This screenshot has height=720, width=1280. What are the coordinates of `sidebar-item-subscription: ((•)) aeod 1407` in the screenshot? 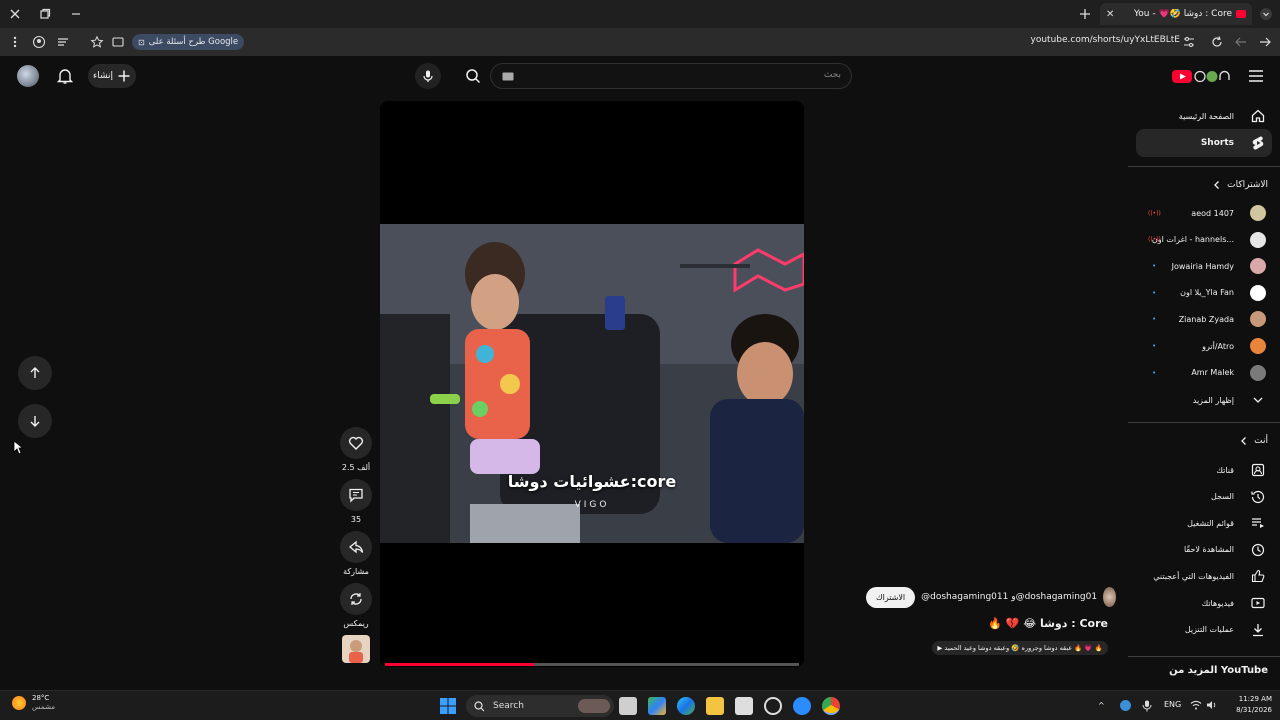 It's located at (1204, 213).